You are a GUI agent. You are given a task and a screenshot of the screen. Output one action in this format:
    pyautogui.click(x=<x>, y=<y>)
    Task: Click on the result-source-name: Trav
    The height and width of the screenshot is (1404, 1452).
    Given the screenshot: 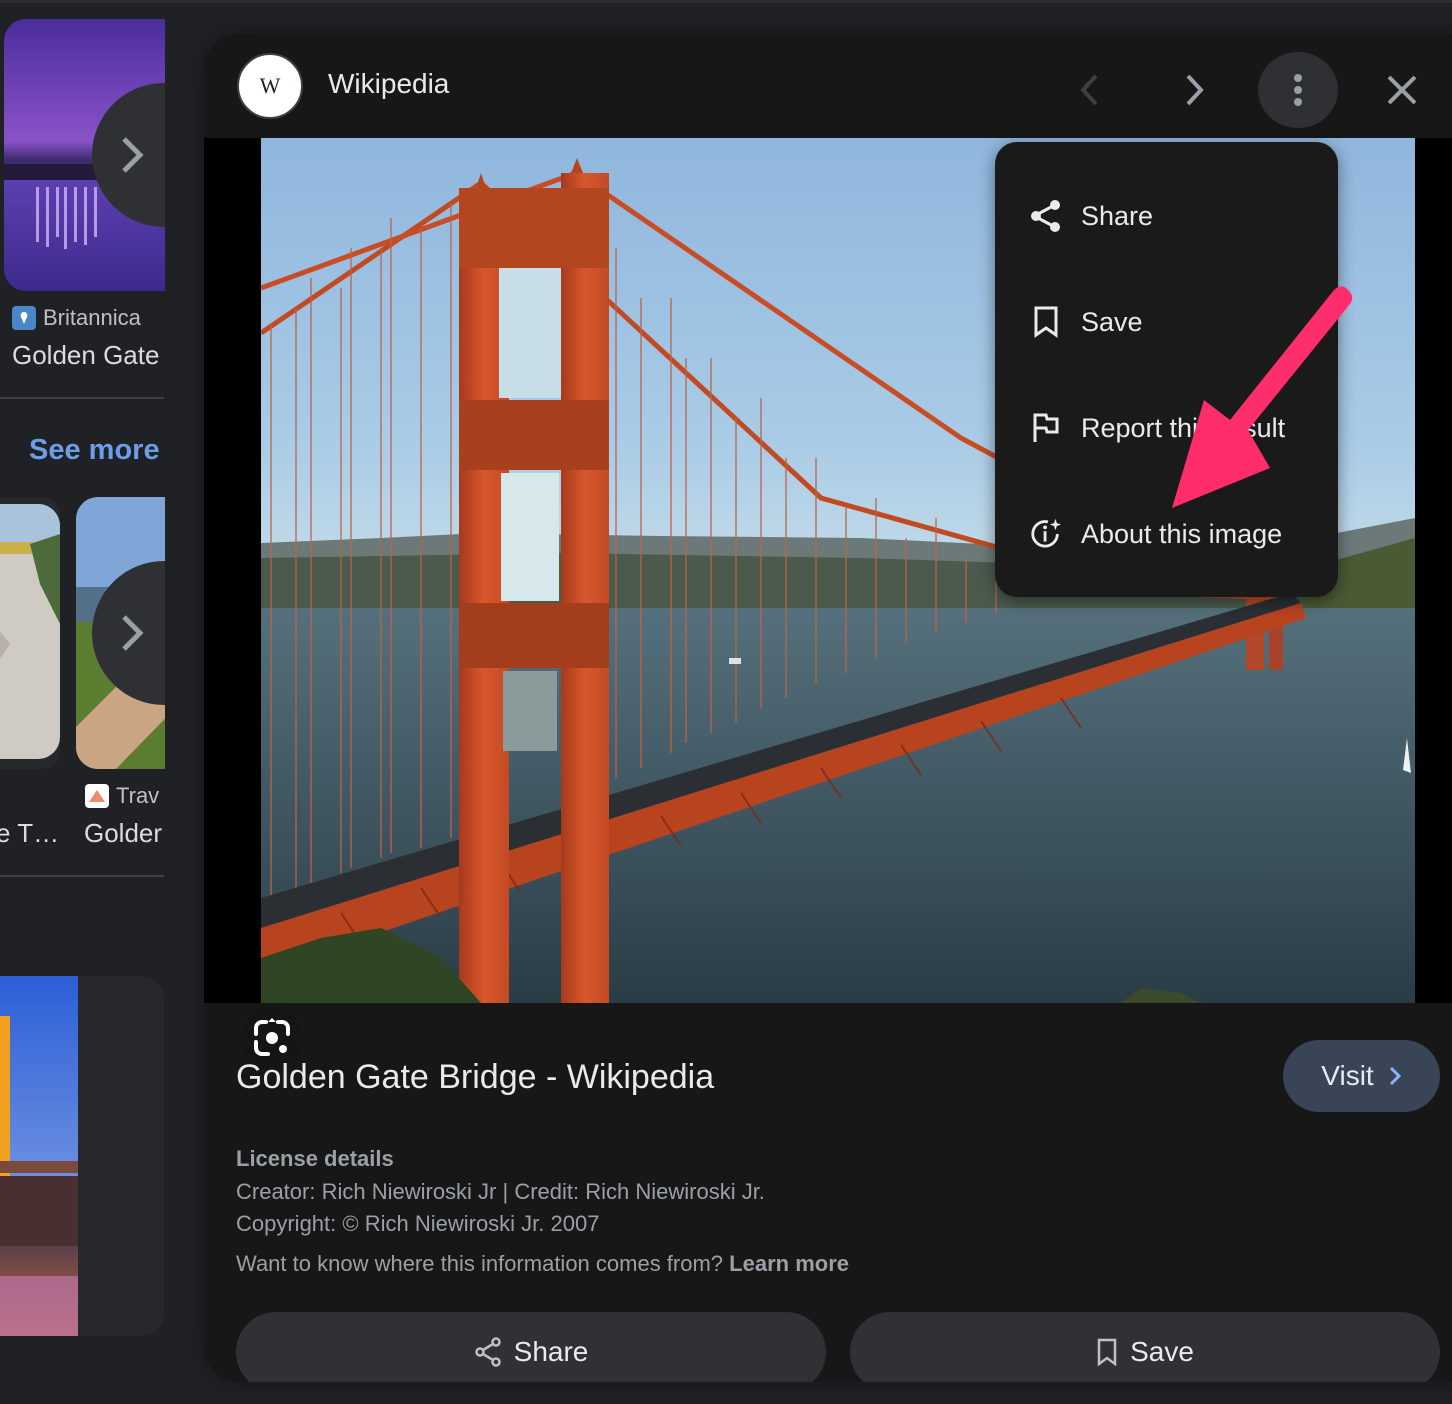 What is the action you would take?
    pyautogui.click(x=138, y=795)
    